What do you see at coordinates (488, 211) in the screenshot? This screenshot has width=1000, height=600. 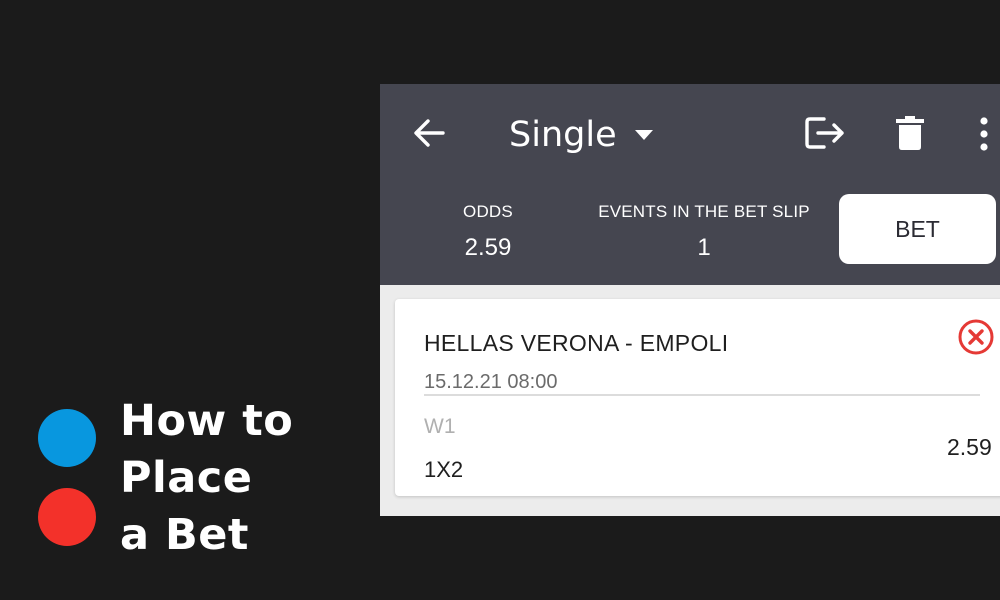 I see `odds-label: ODDS` at bounding box center [488, 211].